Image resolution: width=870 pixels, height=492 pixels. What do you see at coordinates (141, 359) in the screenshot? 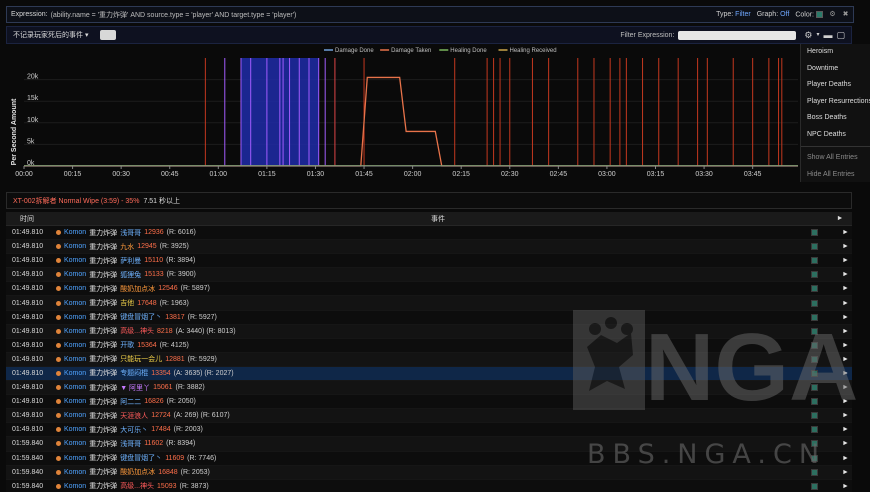
I see `row-target: 只能玩一会儿` at bounding box center [141, 359].